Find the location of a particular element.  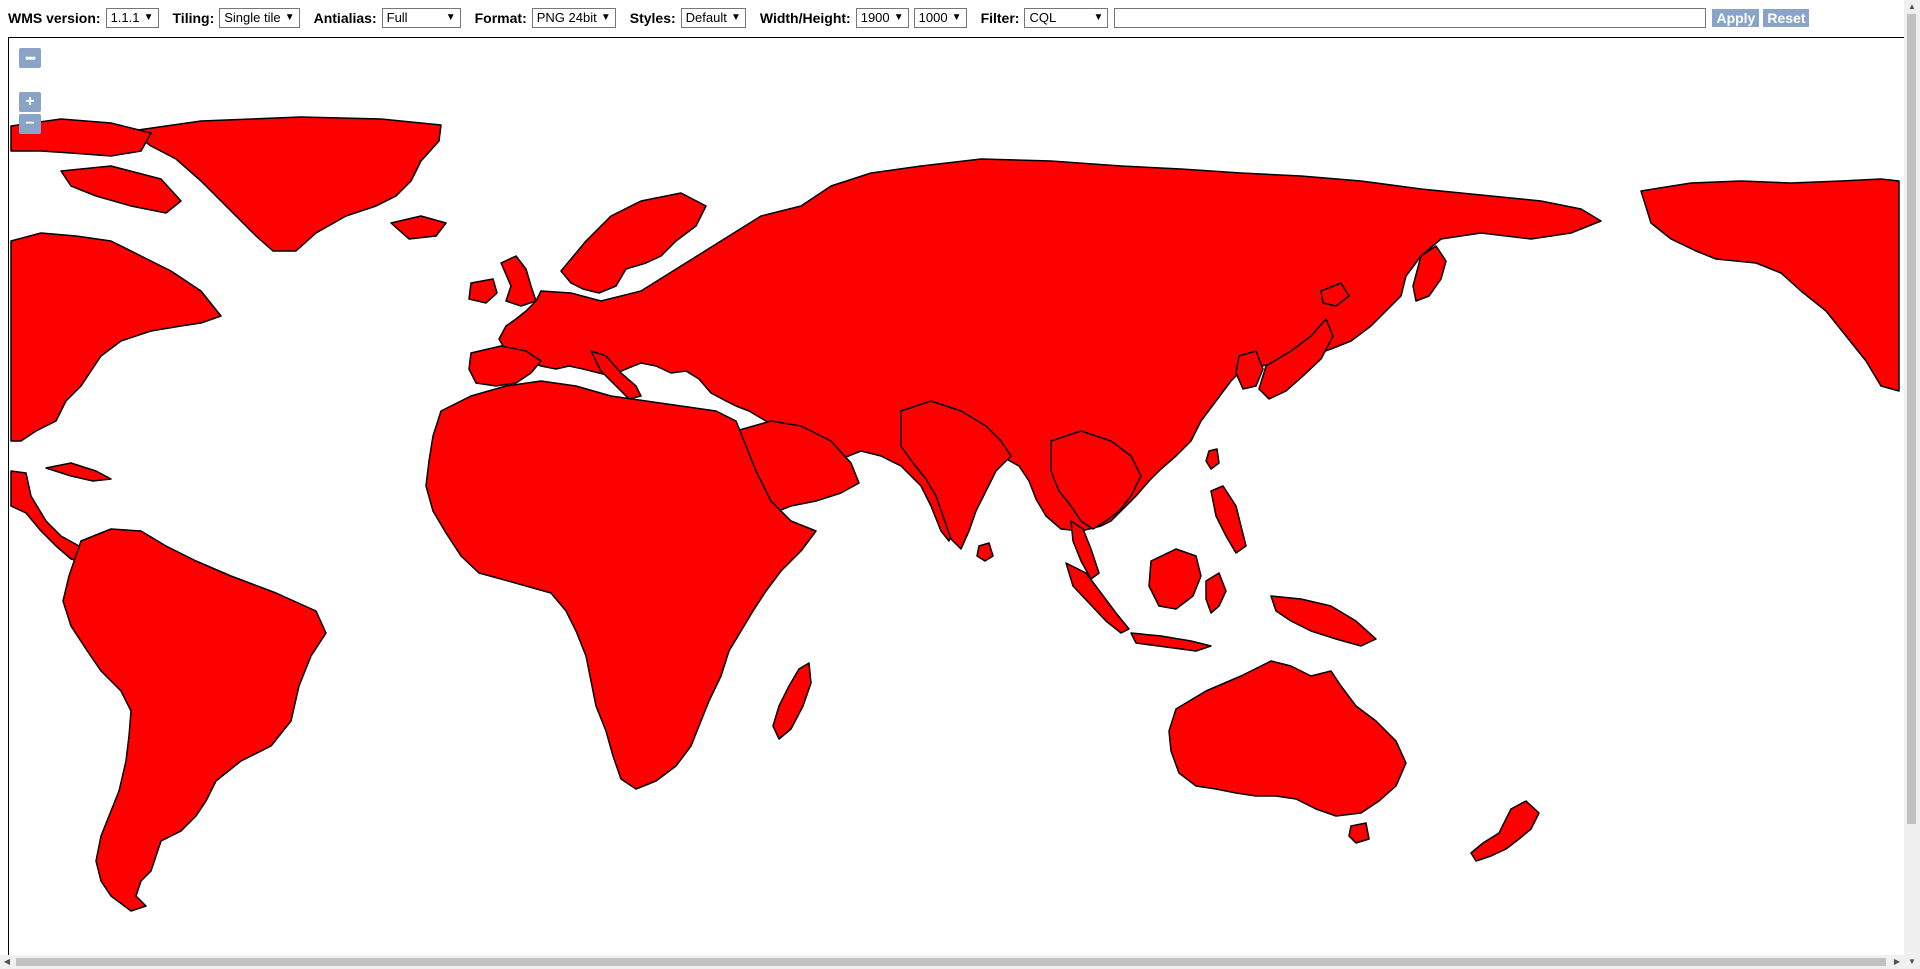

filter-type-select: CQL ▼ is located at coordinates (1066, 18).